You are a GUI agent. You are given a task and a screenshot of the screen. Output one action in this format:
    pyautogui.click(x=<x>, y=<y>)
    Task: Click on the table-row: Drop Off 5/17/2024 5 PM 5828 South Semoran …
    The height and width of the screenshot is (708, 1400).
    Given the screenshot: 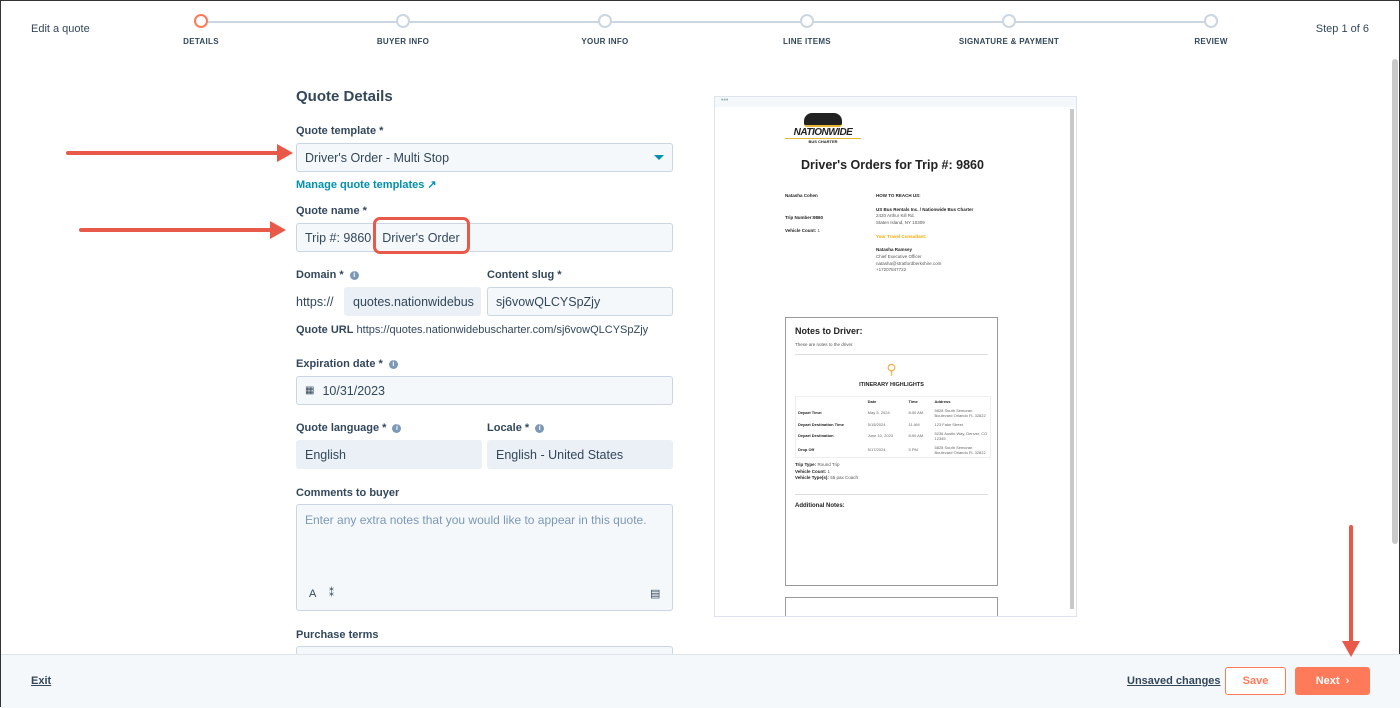 What is the action you would take?
    pyautogui.click(x=892, y=449)
    